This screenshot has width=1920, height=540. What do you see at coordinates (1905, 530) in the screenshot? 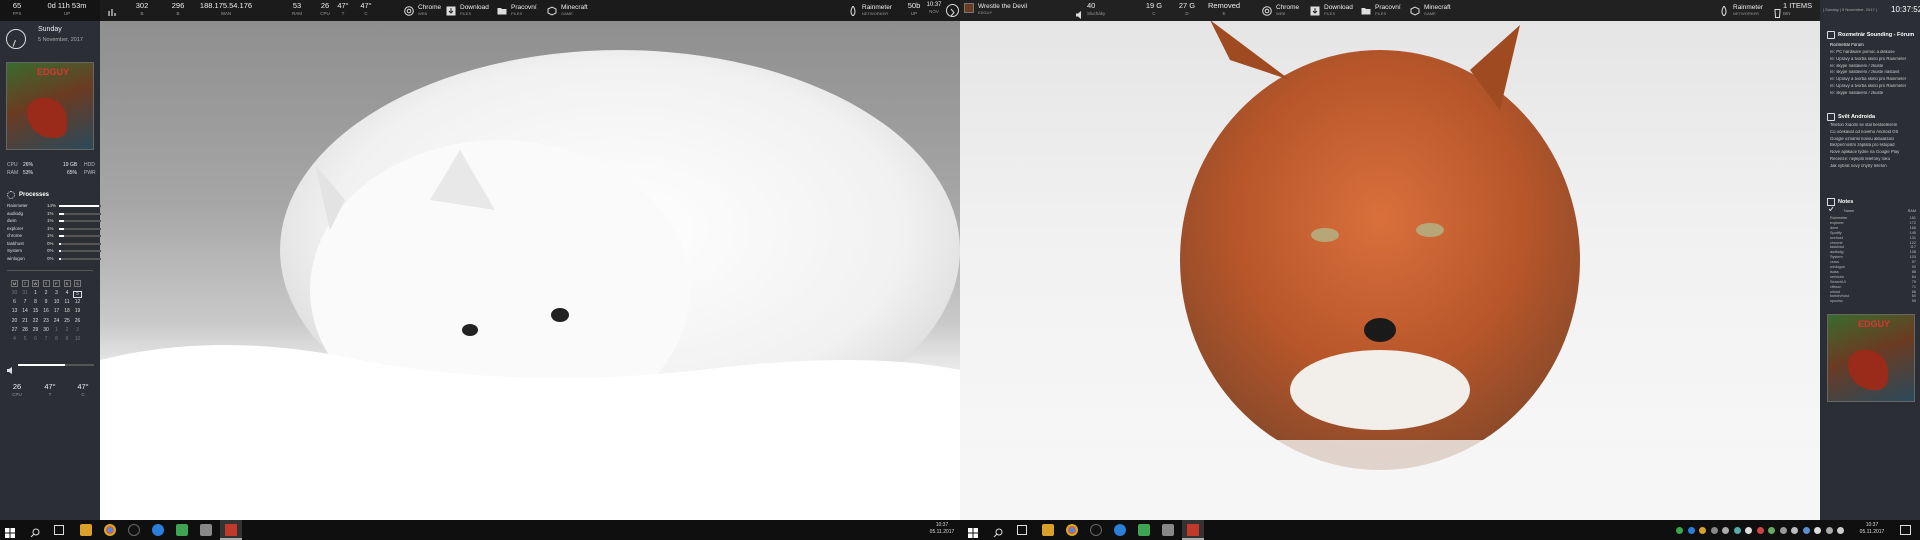
I see `notification-icon` at bounding box center [1905, 530].